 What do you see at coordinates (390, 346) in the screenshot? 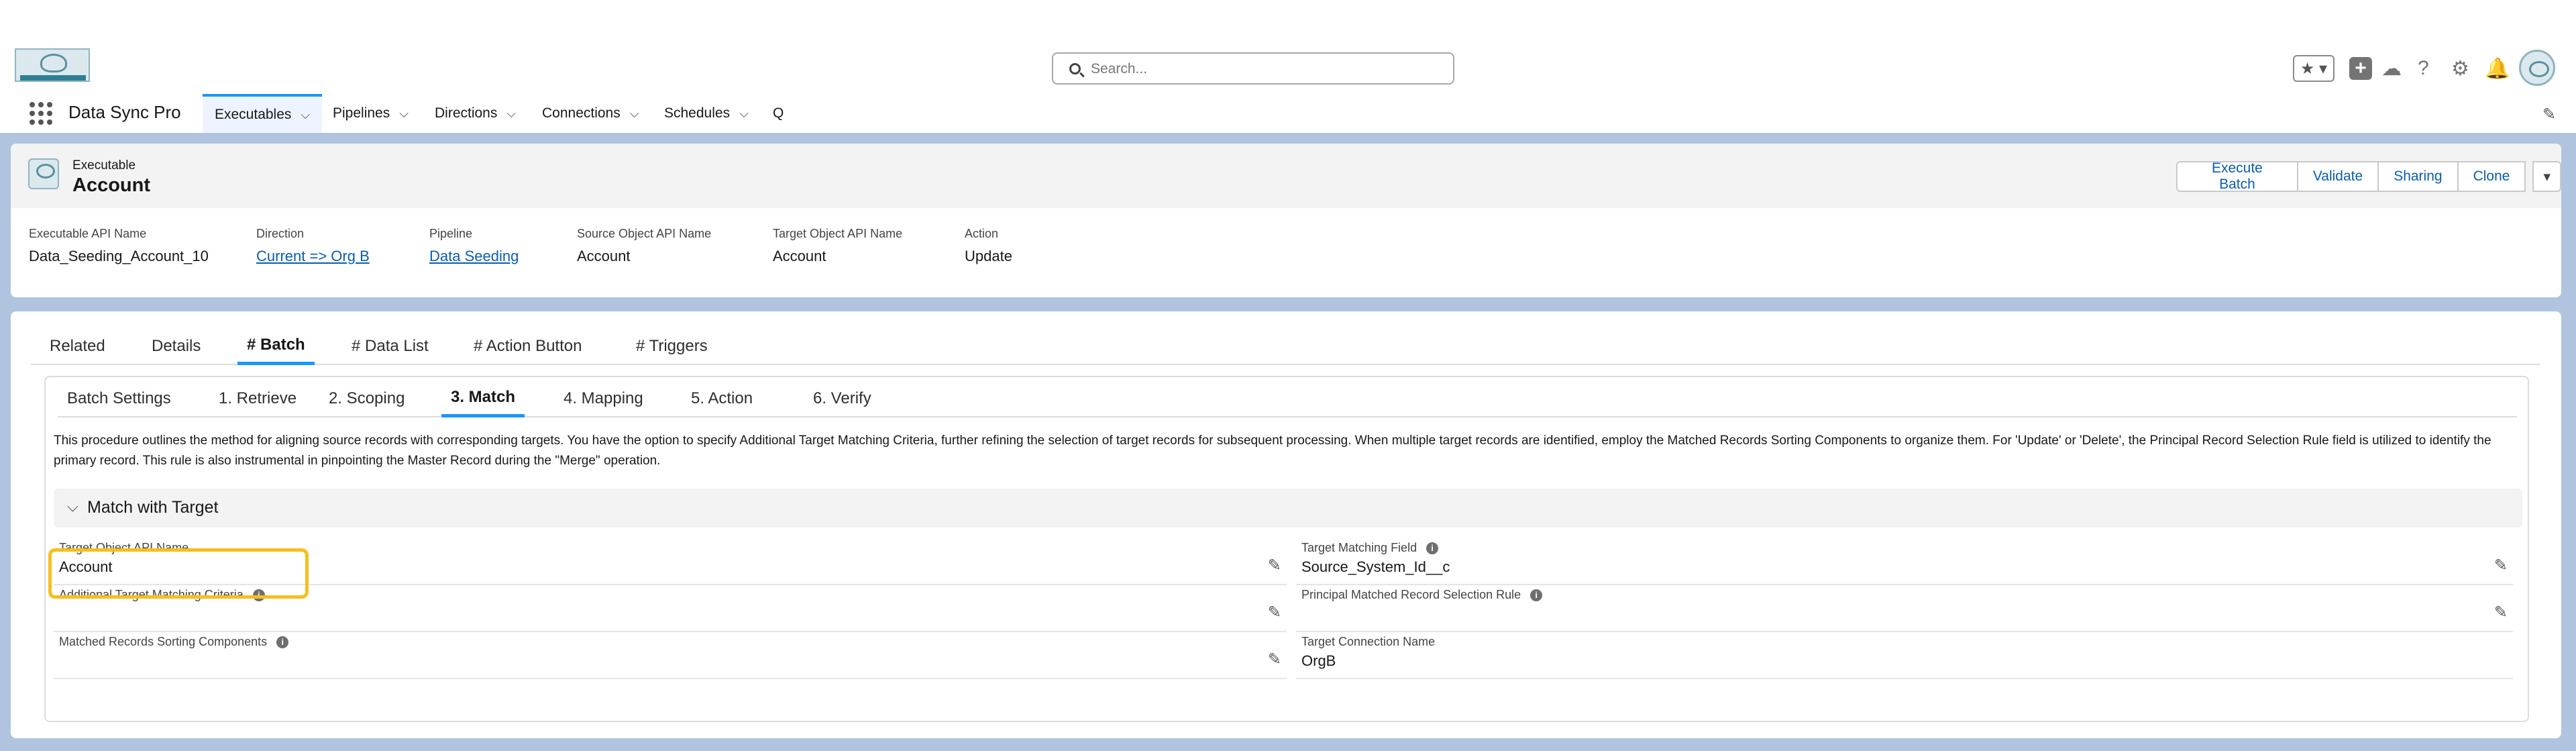
I see `tab-data-list: # Data List` at bounding box center [390, 346].